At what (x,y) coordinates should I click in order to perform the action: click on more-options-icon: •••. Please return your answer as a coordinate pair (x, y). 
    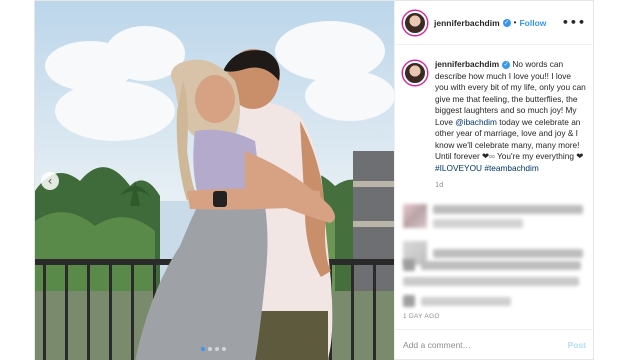
    Looking at the image, I should click on (574, 22).